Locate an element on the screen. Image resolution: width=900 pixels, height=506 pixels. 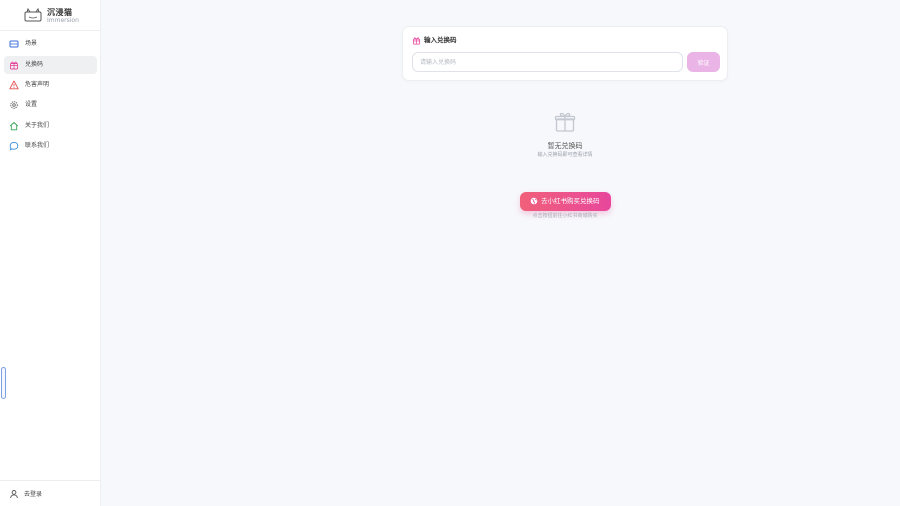
login-label: 去登录 is located at coordinates (33, 494).